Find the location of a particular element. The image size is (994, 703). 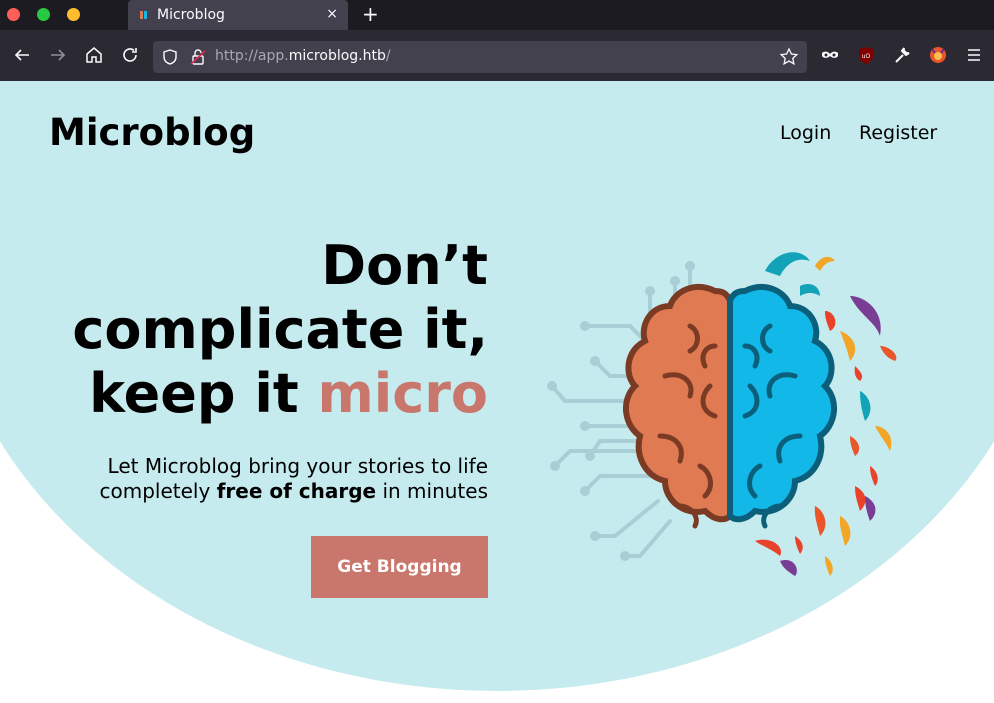

headline-line-2: complicate it, is located at coordinates (280, 329).